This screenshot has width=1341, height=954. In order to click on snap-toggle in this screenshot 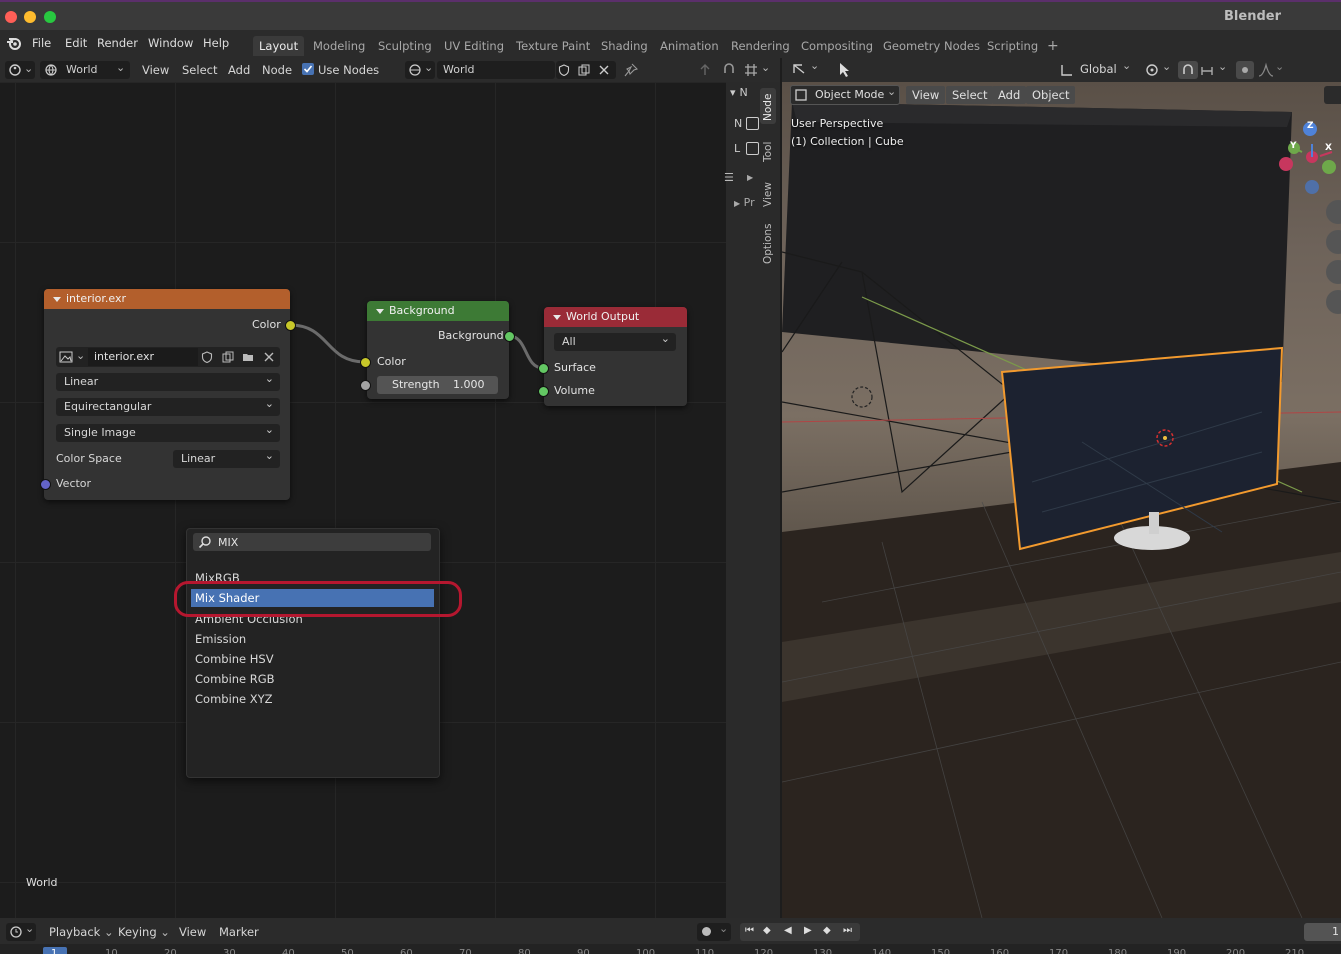, I will do `click(1188, 70)`.